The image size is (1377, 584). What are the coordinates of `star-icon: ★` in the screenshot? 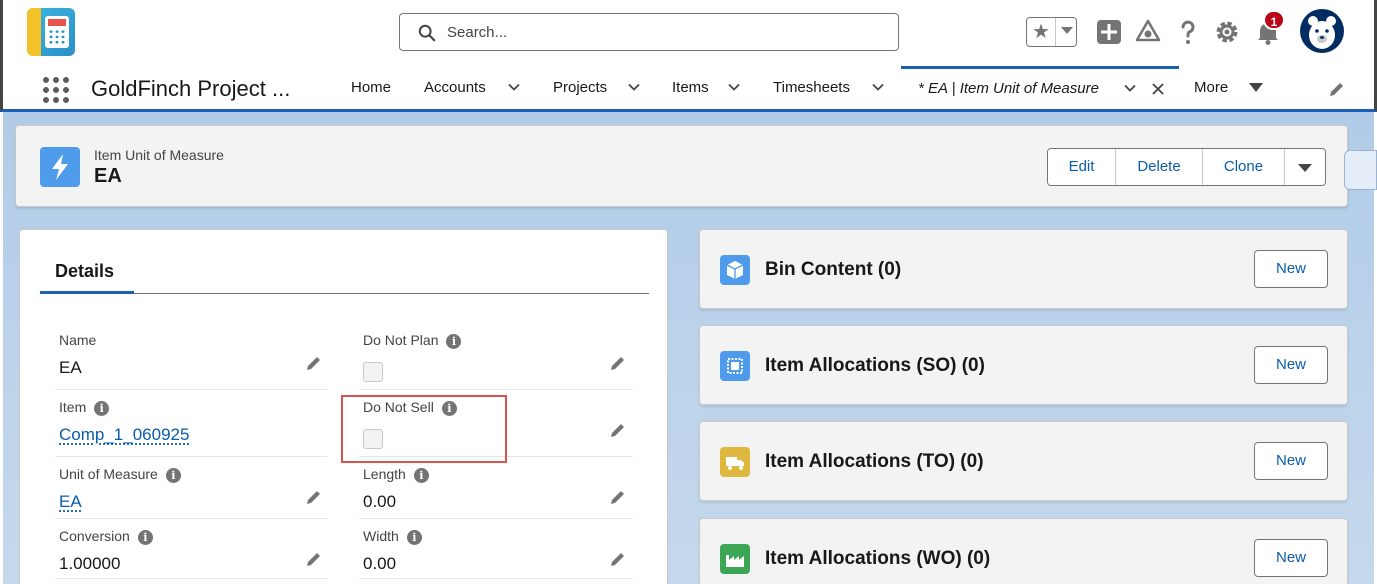 It's located at (1041, 32).